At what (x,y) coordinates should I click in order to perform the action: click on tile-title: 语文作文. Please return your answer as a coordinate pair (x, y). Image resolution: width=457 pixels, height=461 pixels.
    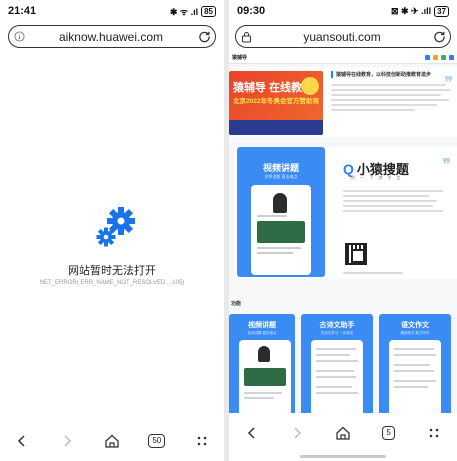
    Looking at the image, I should click on (415, 325).